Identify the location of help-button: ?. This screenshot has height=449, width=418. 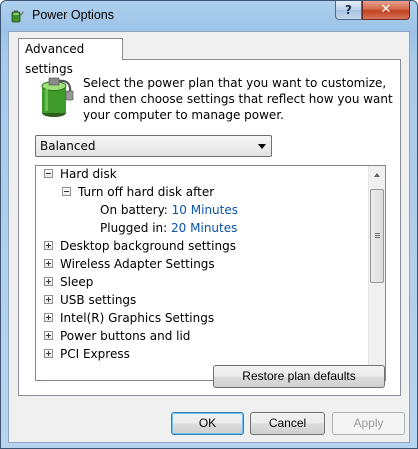
(348, 10).